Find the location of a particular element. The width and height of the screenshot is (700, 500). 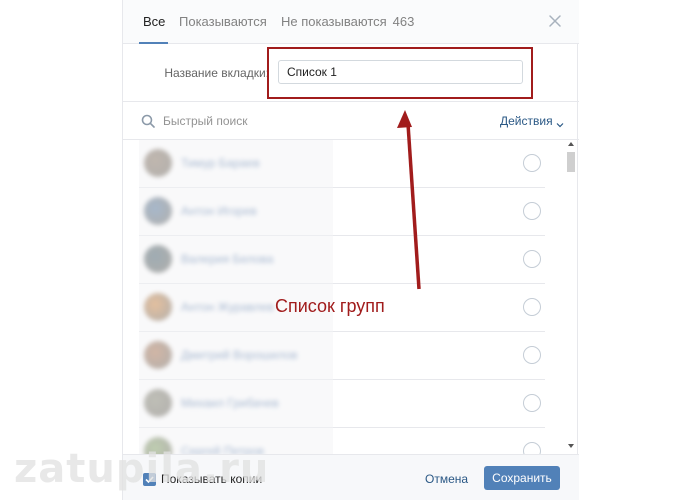

footer: Показывать копии Отмена Сохранить is located at coordinates (351, 477).